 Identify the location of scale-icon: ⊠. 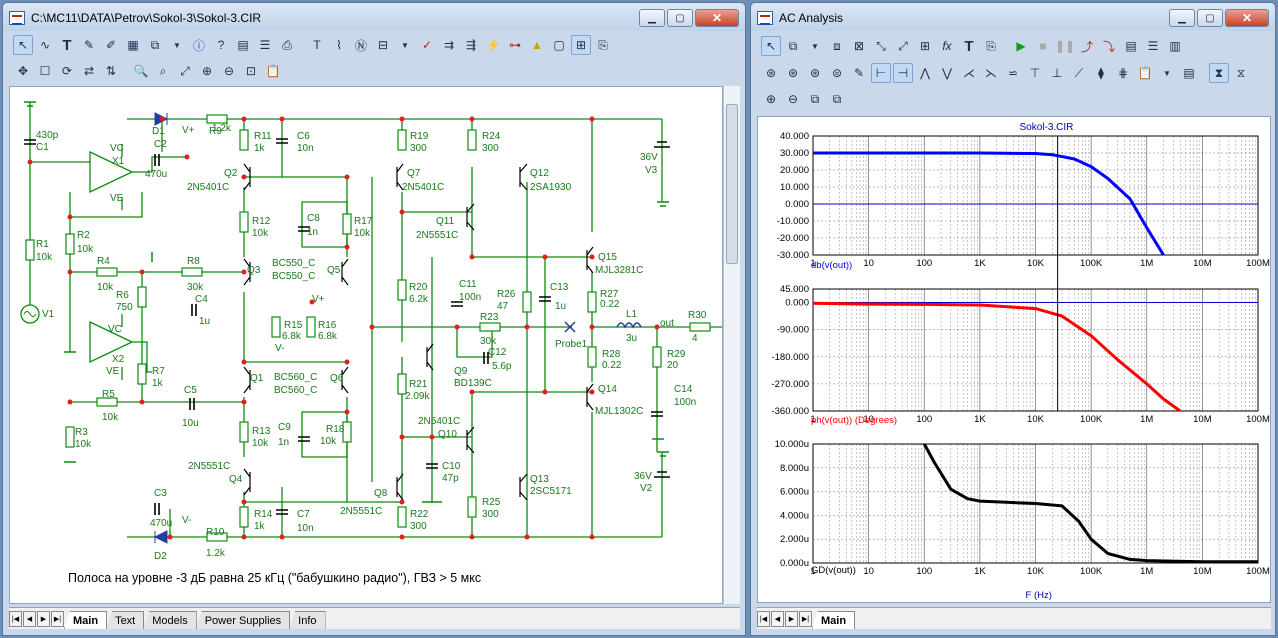
(859, 46).